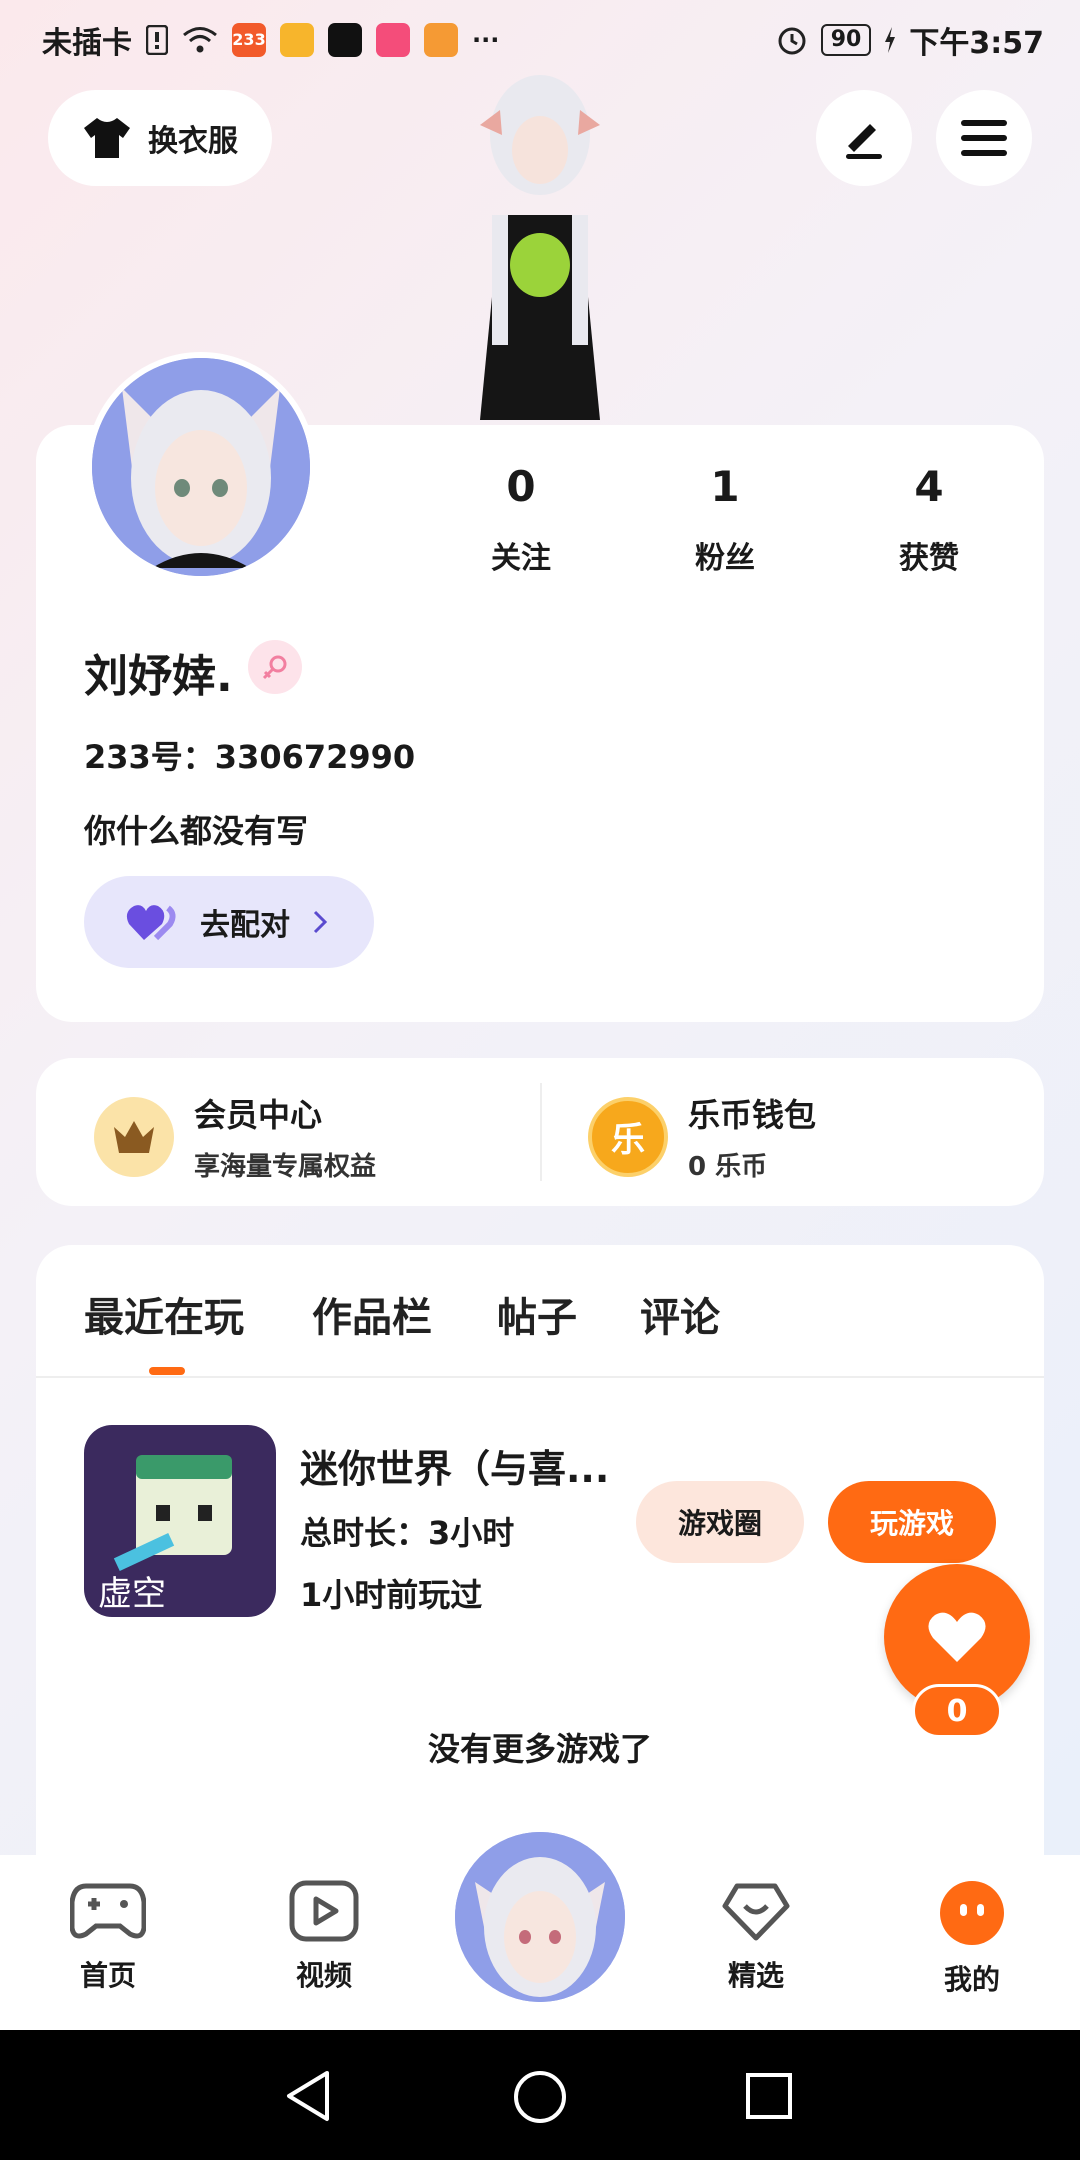  I want to click on nav-video: 视频, so click(324, 1937).